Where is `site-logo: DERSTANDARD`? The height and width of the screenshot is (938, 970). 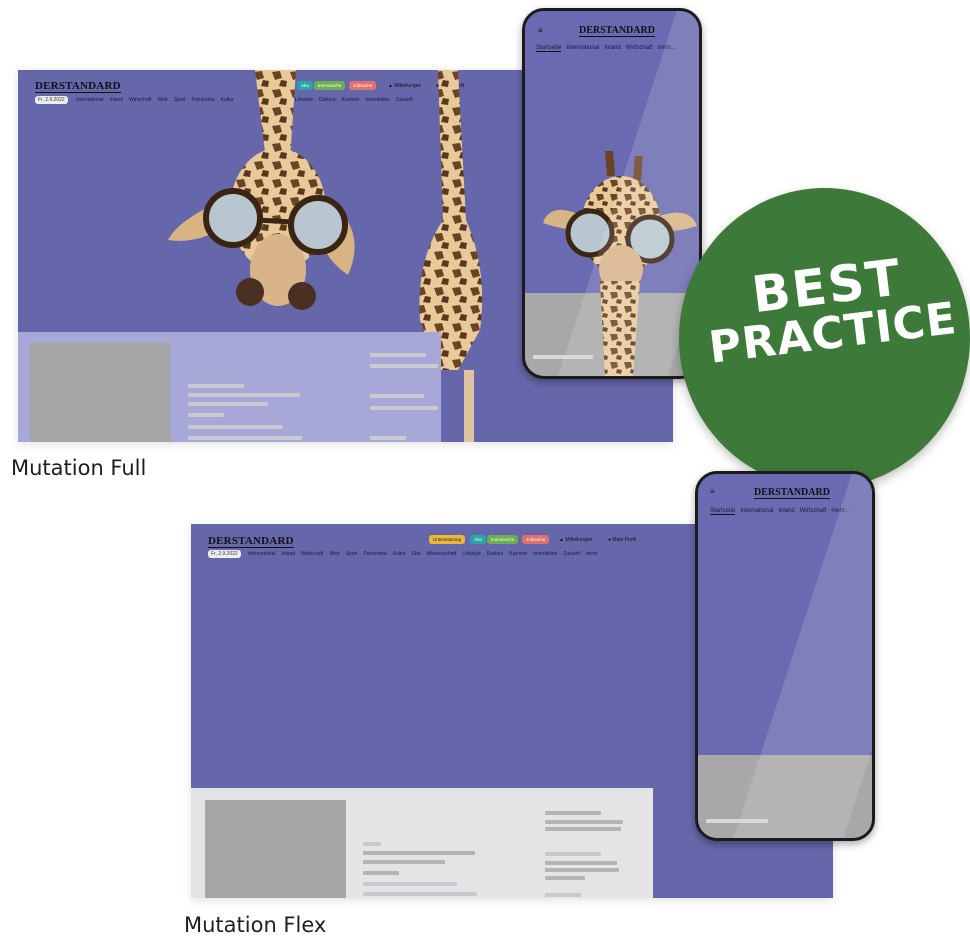
site-logo: DERSTANDARD is located at coordinates (251, 541).